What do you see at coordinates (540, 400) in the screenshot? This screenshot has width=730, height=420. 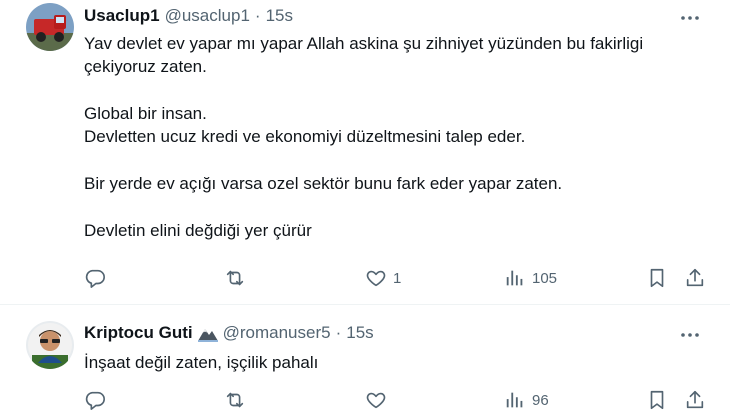 I see `view-count: 96` at bounding box center [540, 400].